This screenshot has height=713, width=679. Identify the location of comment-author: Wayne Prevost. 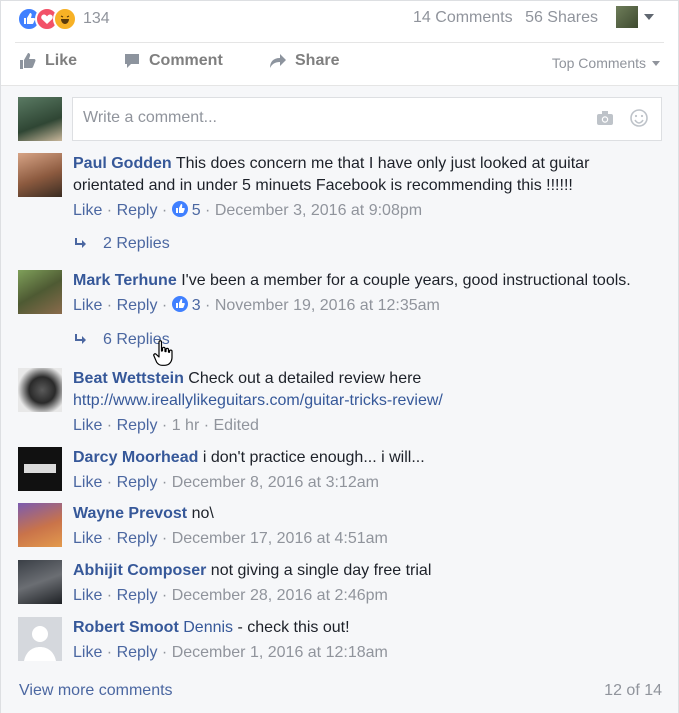
(130, 513).